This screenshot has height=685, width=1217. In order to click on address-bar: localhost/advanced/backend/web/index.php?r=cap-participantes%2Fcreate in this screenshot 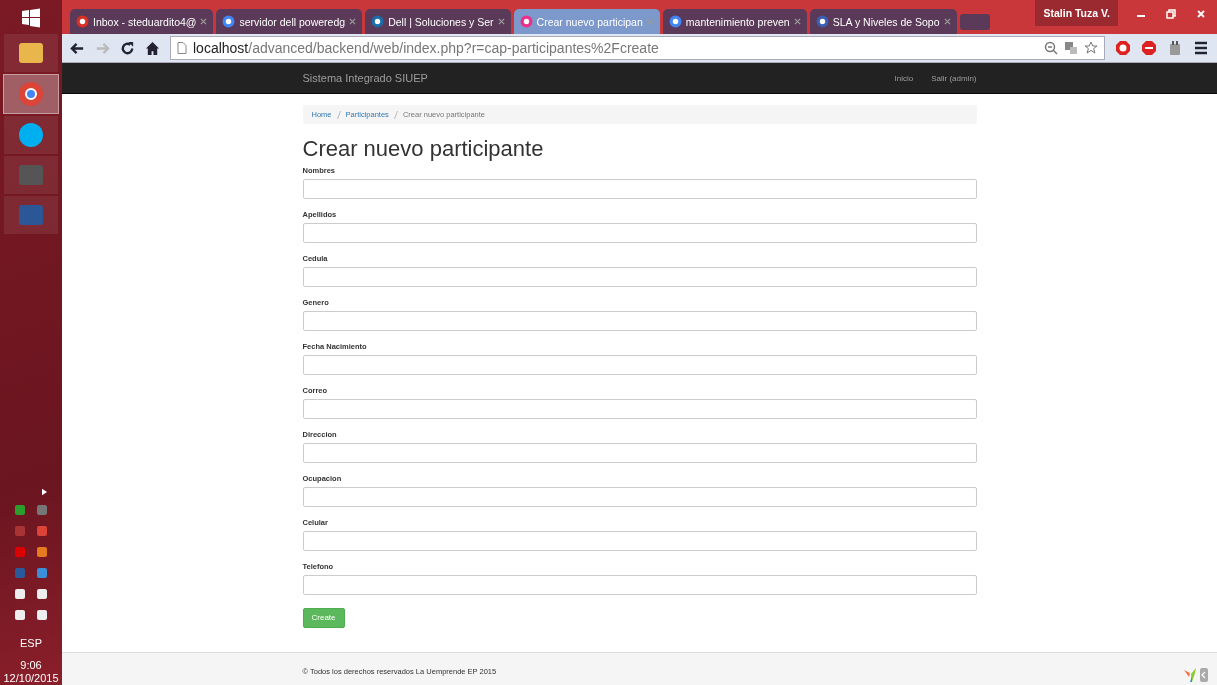, I will do `click(637, 48)`.